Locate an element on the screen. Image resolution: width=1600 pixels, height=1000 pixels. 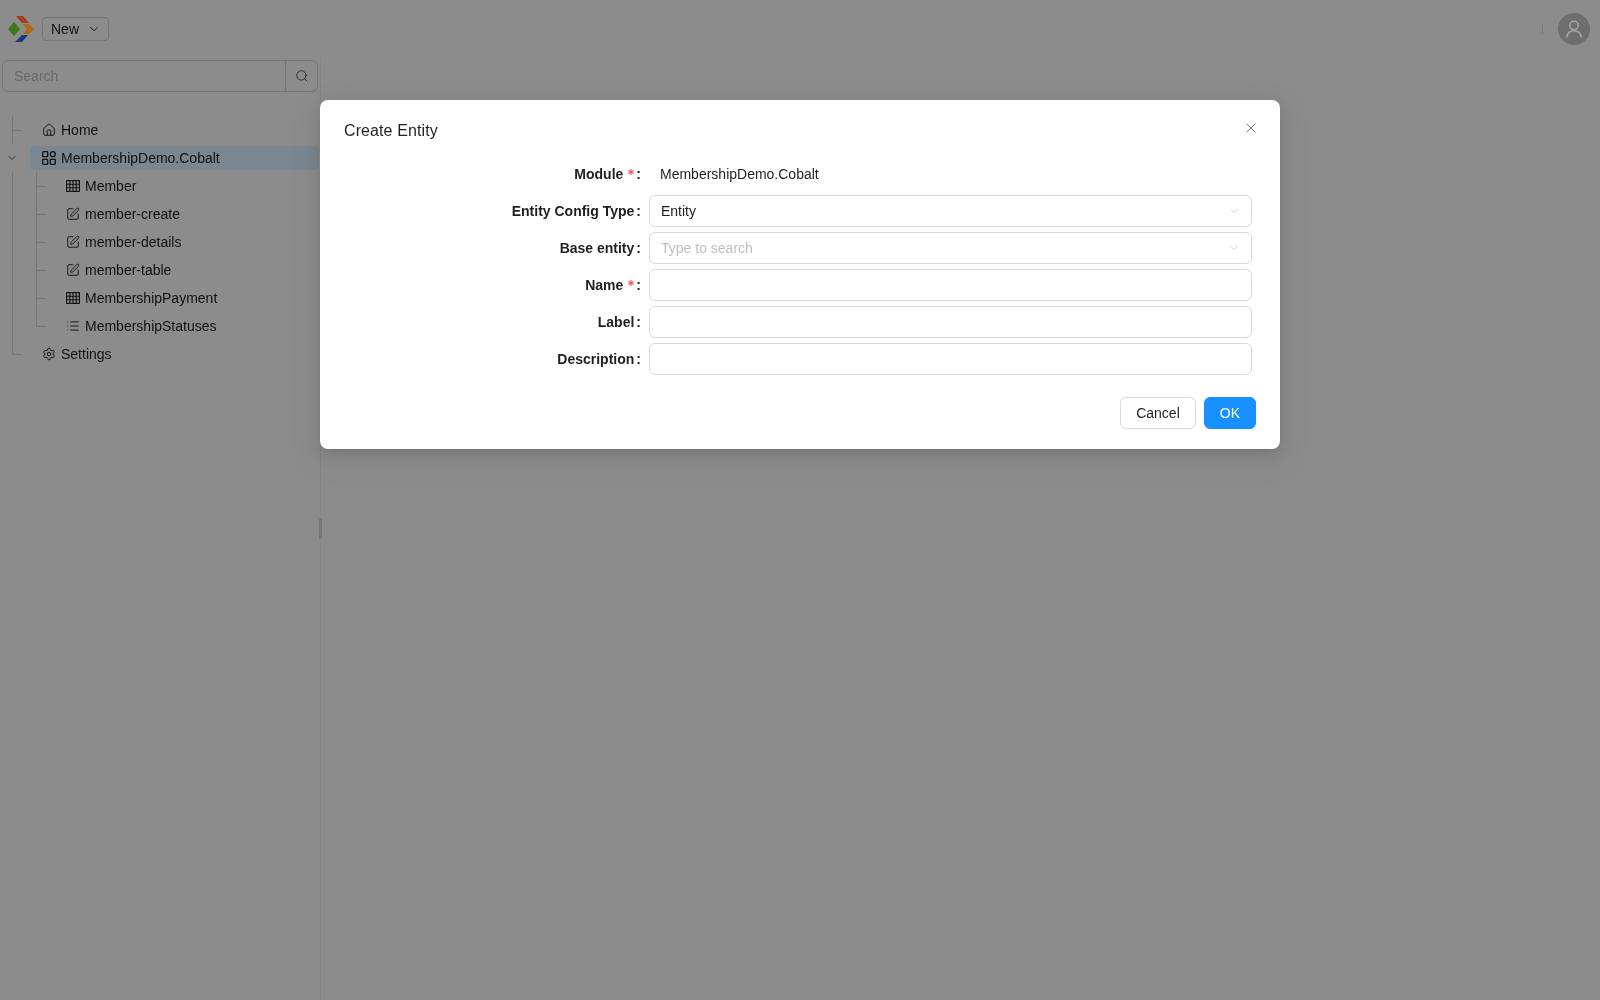
logo-icon is located at coordinates (21, 29).